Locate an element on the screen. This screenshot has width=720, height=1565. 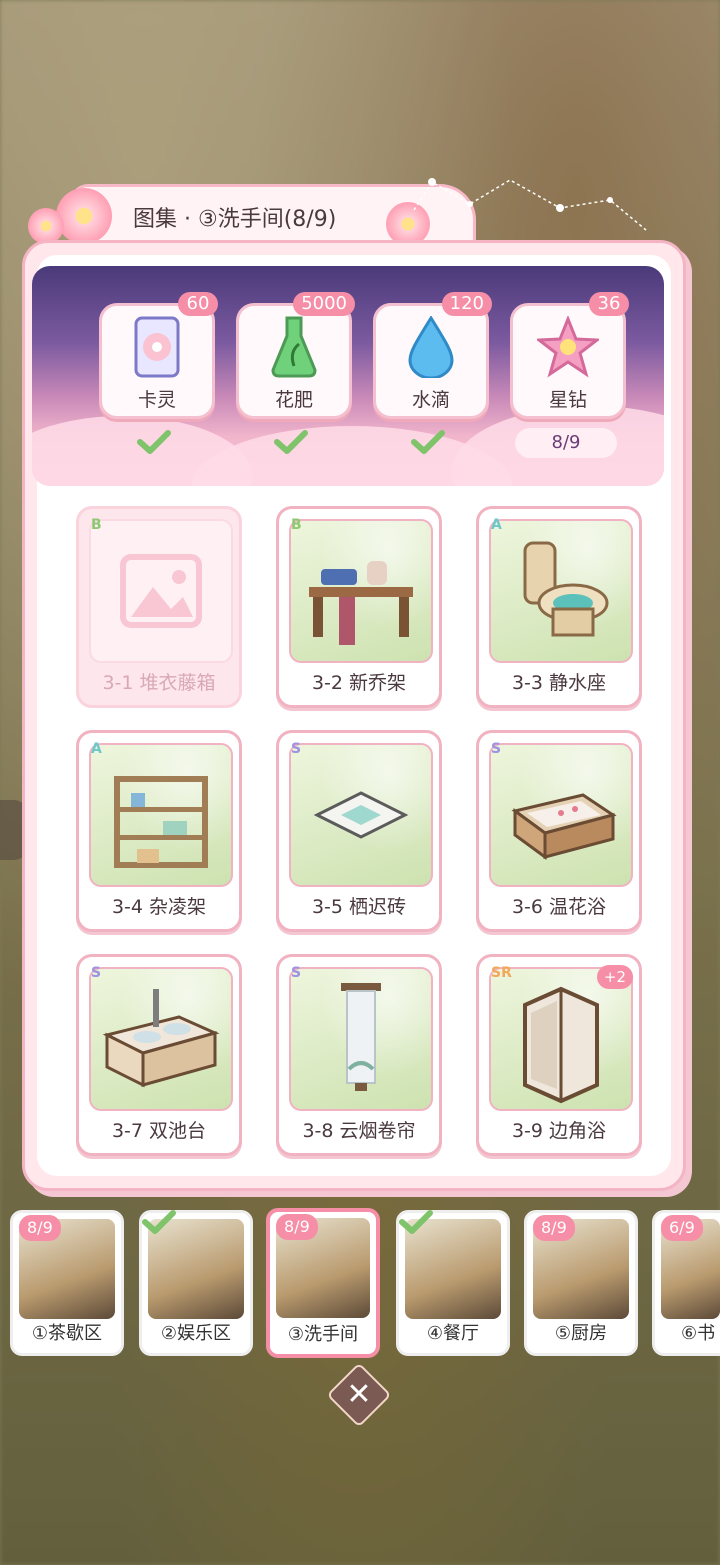
room-tab-5: 8/9 ⑤厨房 is located at coordinates (581, 1283).